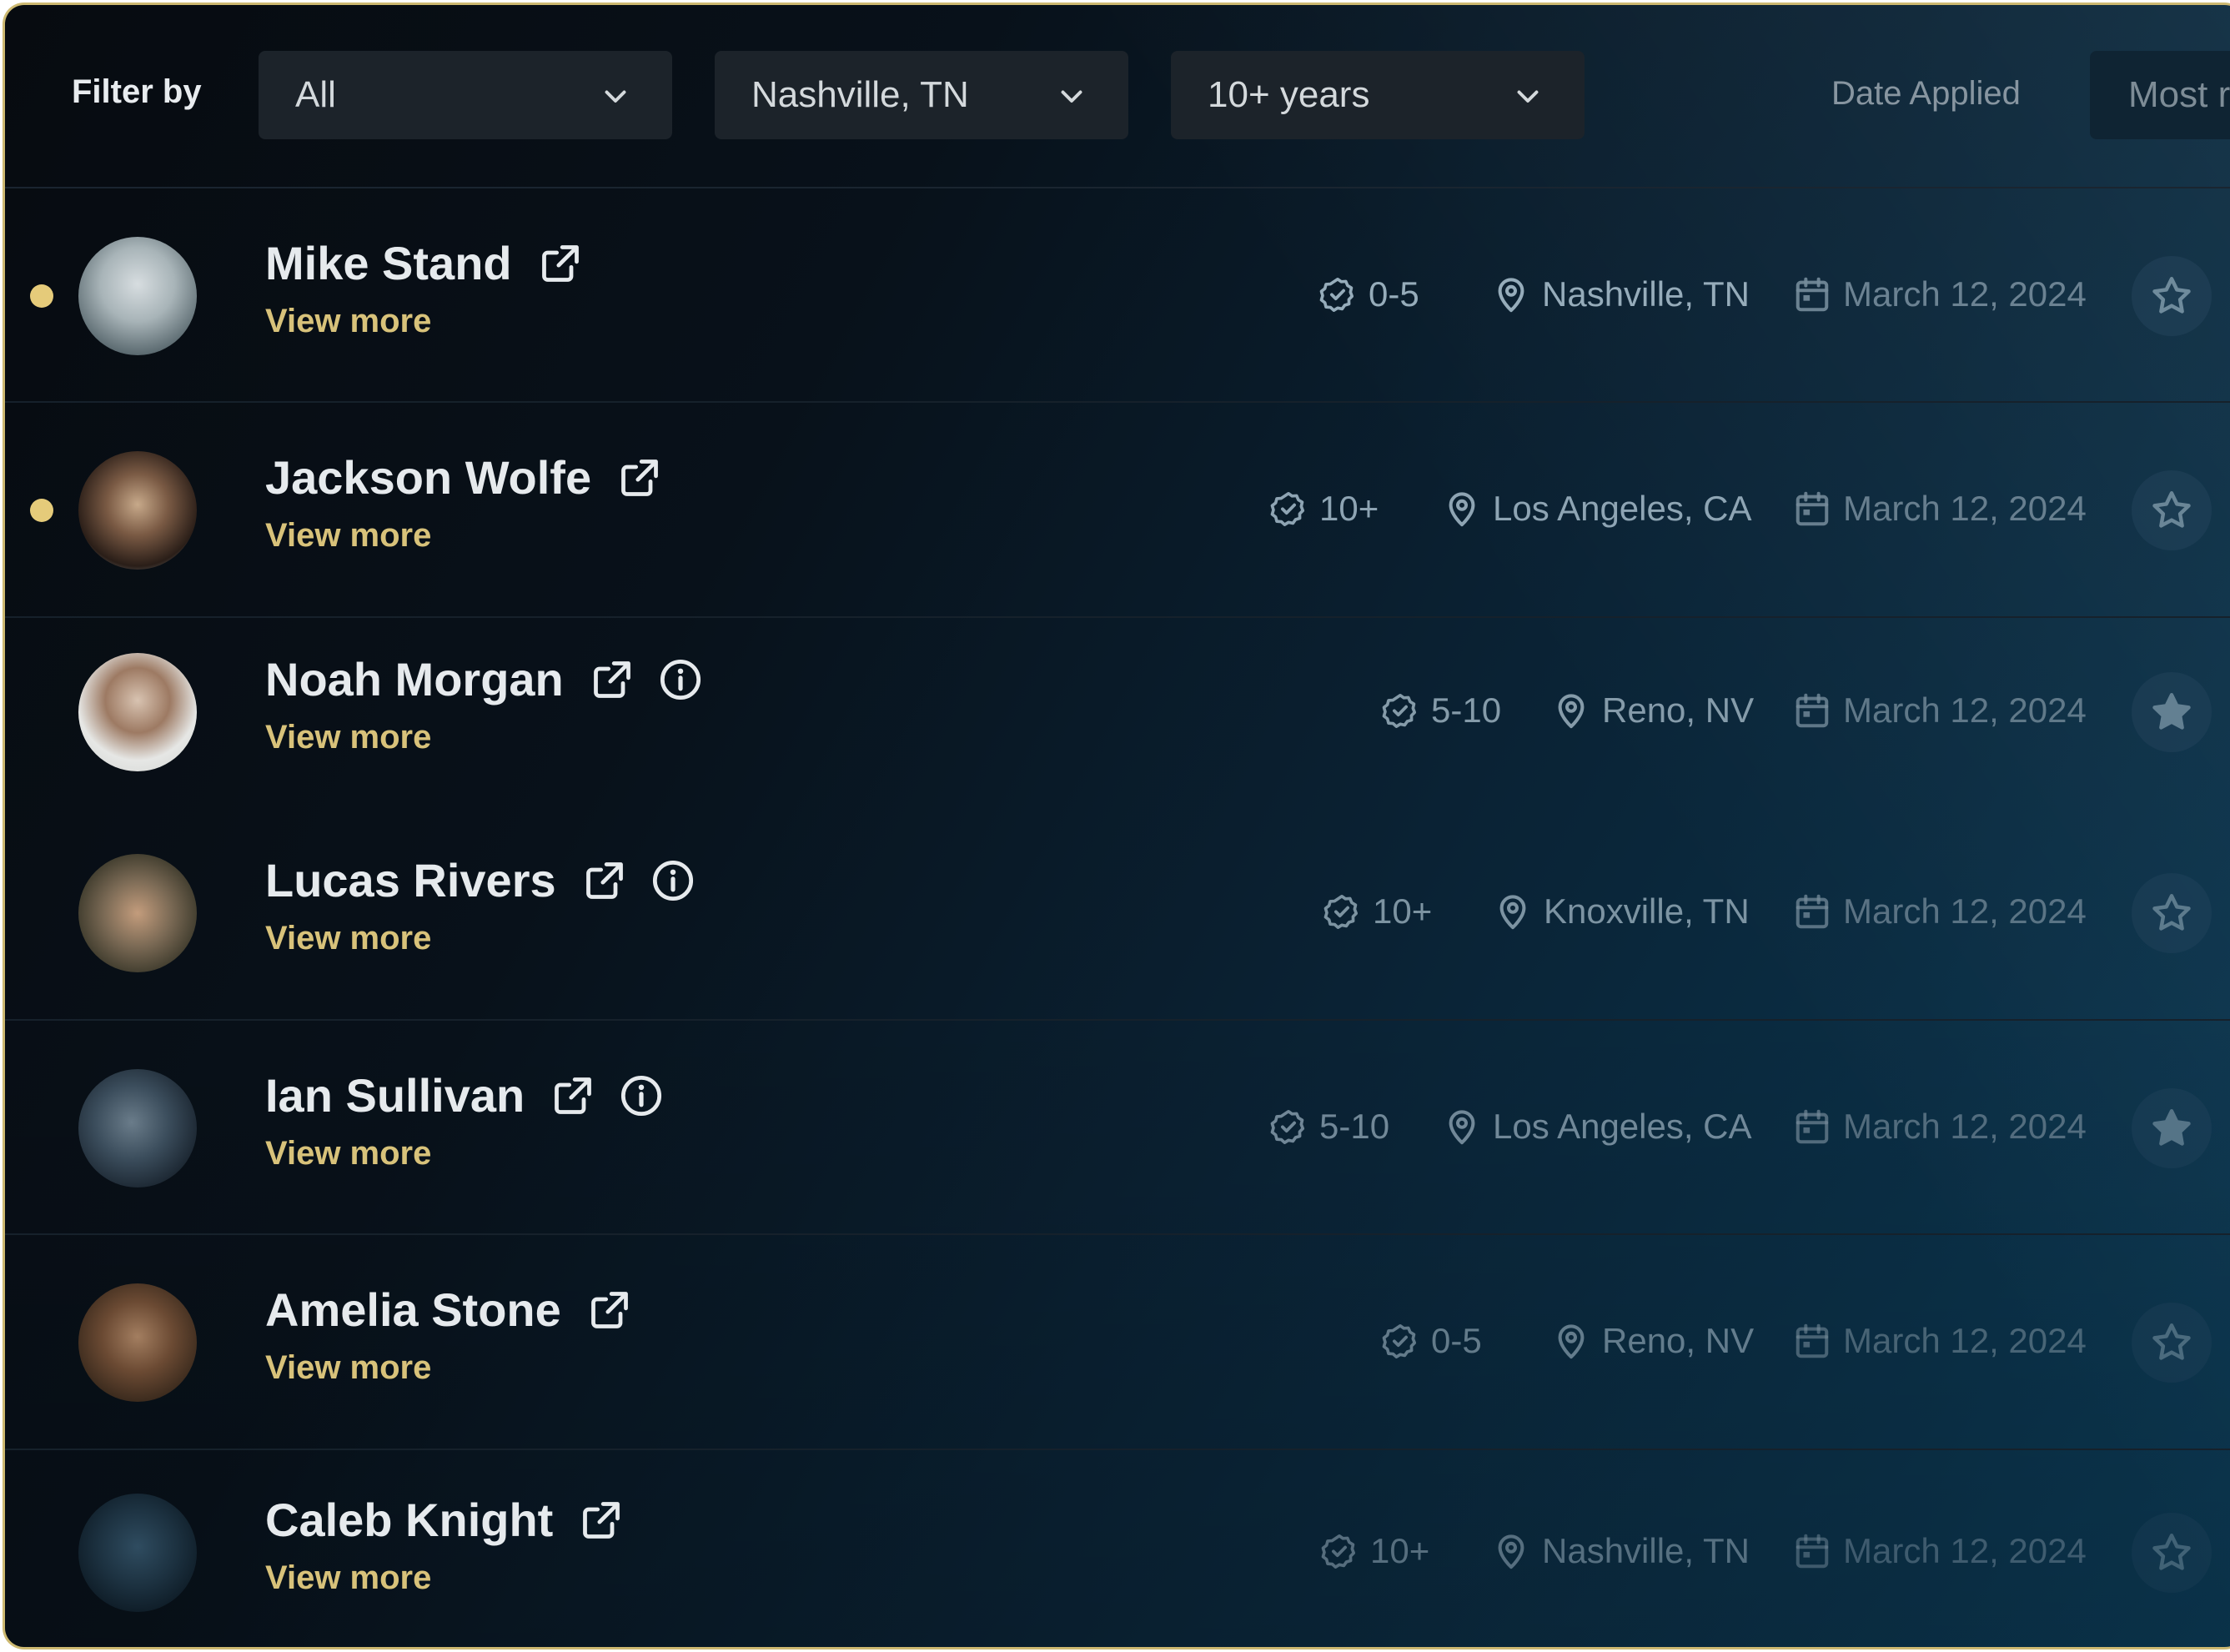  Describe the element at coordinates (1622, 508) in the screenshot. I see `location-value: Los Angeles, CA` at that location.